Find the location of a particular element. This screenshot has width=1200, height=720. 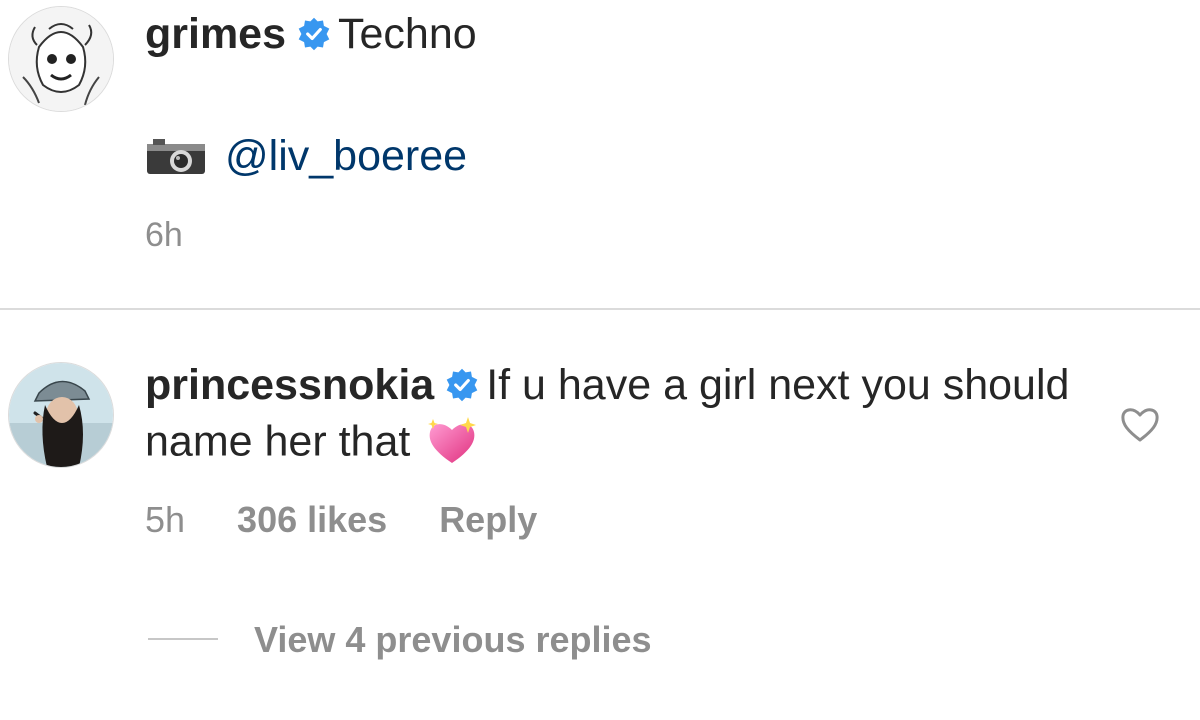

replies-line is located at coordinates (183, 639).